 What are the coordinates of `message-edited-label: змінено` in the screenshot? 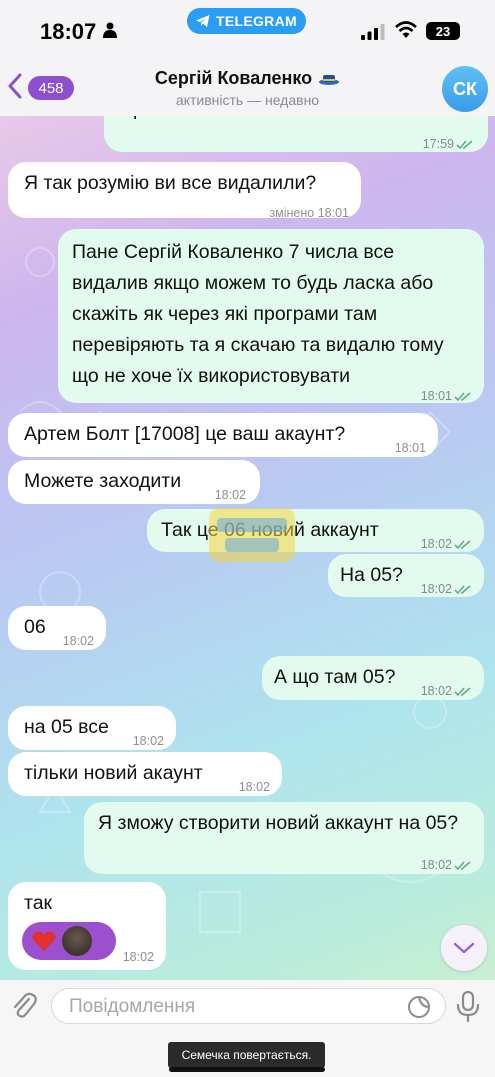 It's located at (292, 213).